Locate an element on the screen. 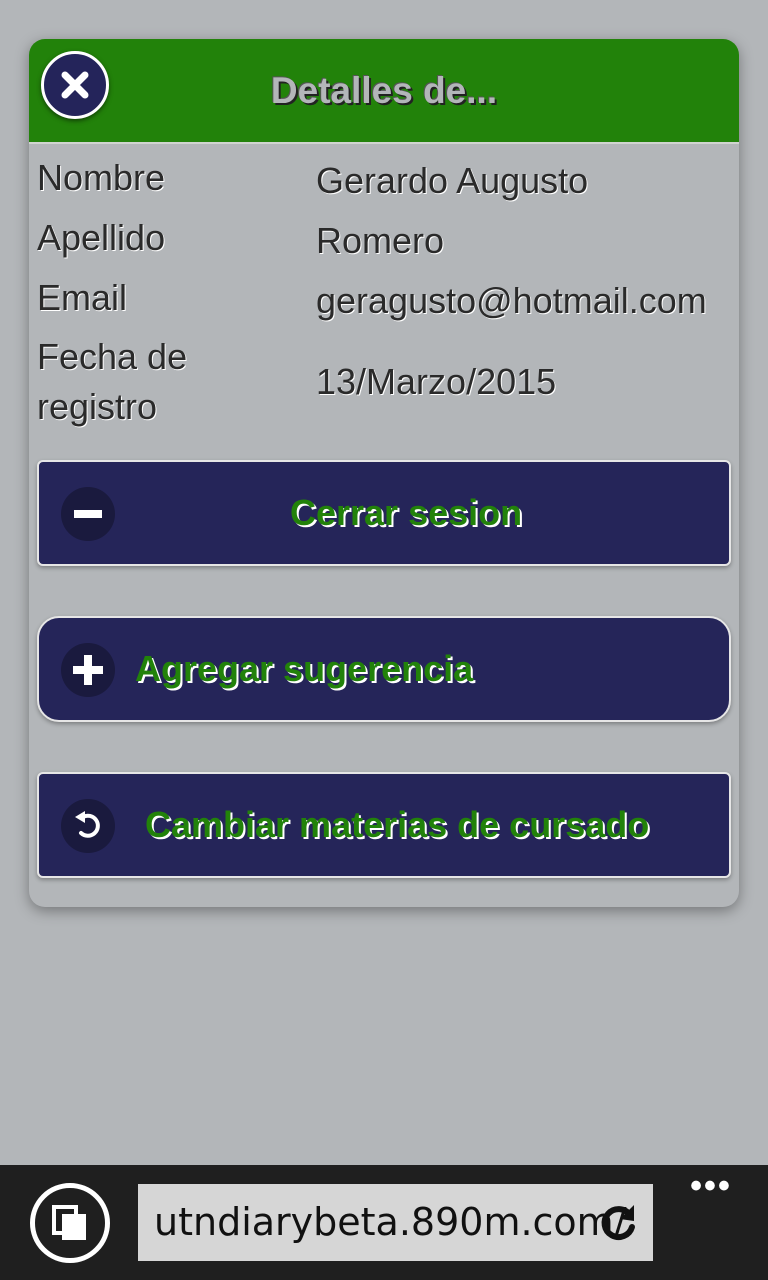 The width and height of the screenshot is (768, 1280). close-icon is located at coordinates (75, 85).